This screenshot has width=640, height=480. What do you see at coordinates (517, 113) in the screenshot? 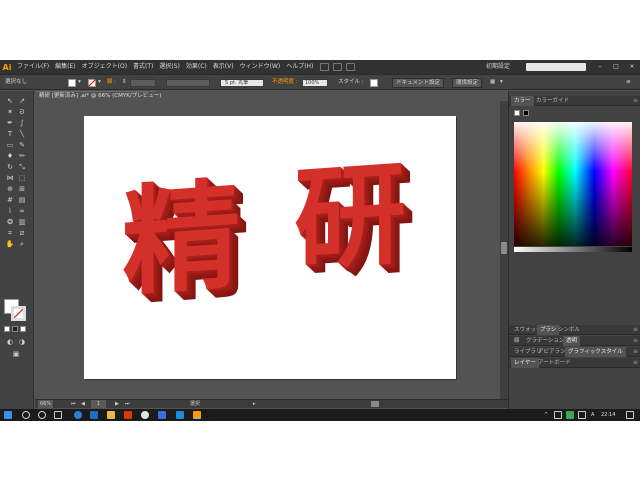
I see `color-fill-swatch` at bounding box center [517, 113].